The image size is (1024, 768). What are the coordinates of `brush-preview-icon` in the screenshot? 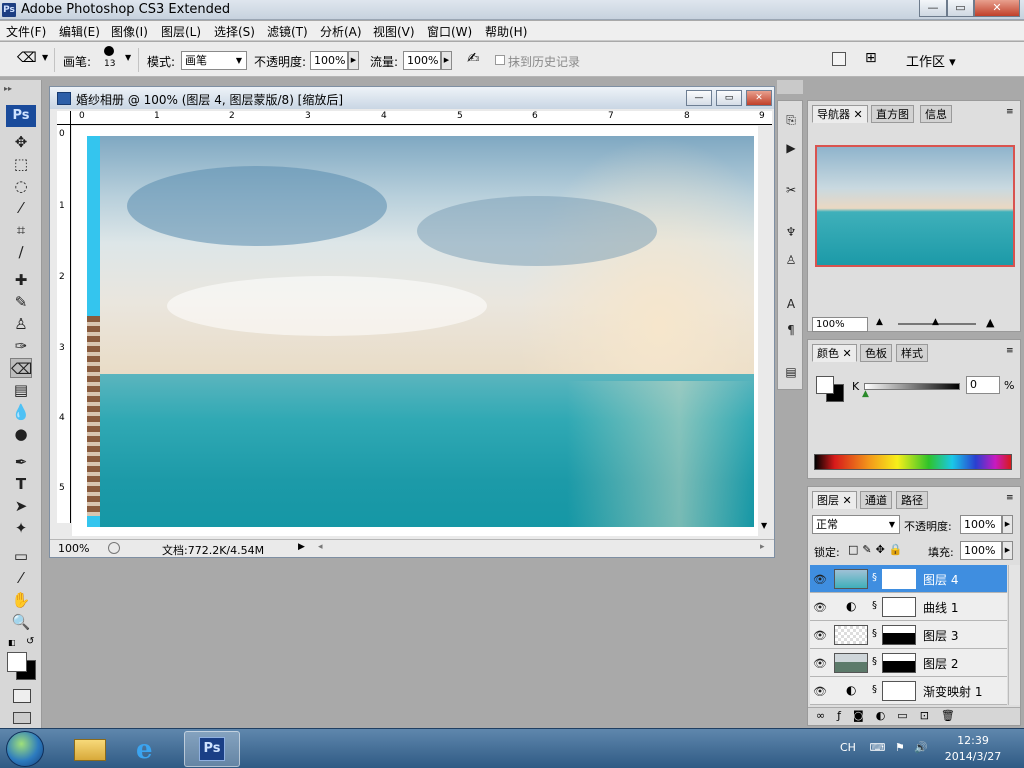 It's located at (109, 51).